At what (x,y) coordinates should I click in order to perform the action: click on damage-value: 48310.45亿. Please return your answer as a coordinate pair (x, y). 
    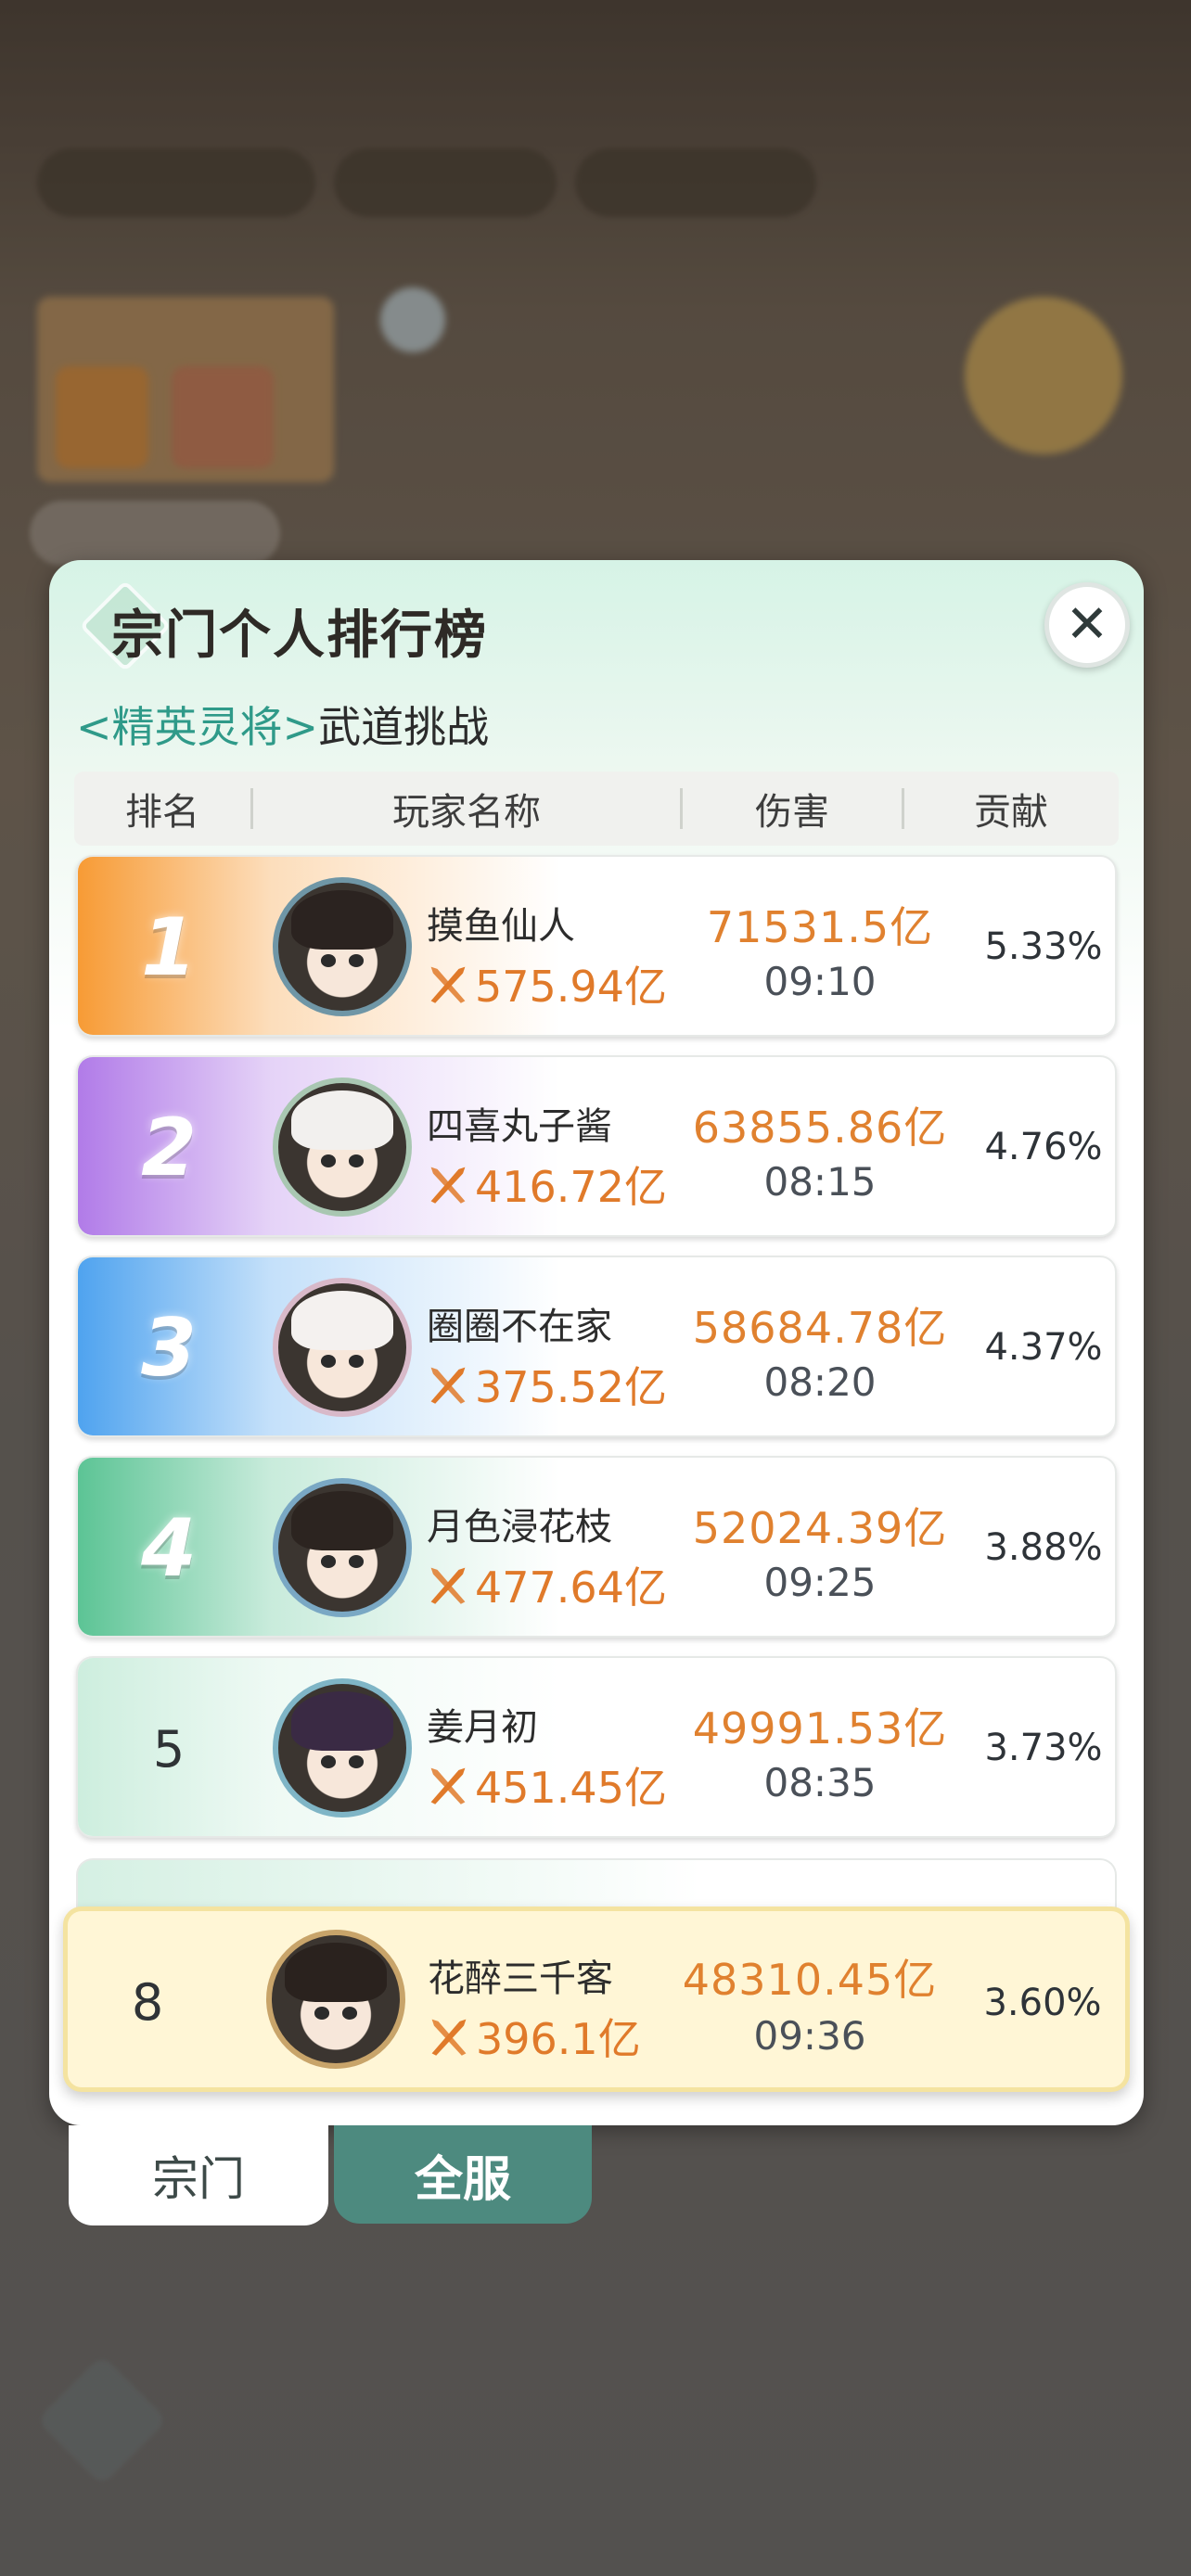
    Looking at the image, I should click on (810, 1980).